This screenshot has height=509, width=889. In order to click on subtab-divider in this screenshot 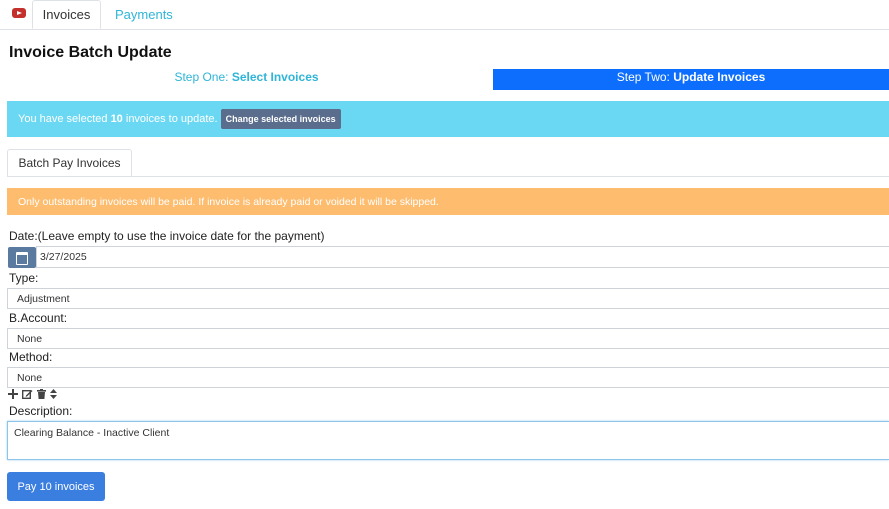, I will do `click(448, 176)`.